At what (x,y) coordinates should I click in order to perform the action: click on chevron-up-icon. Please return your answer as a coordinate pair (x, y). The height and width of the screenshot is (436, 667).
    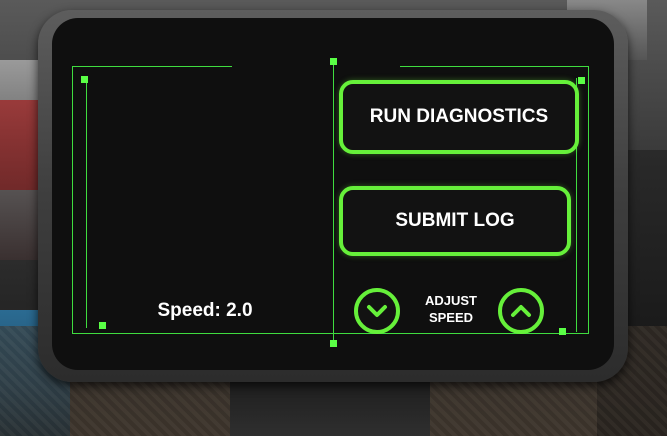
    Looking at the image, I should click on (521, 311).